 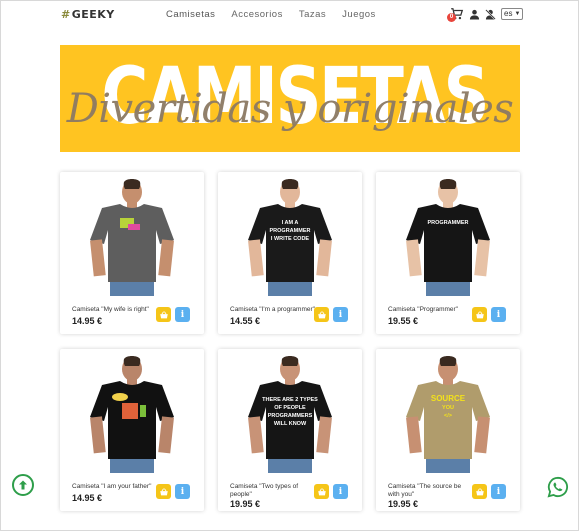 I want to click on main-nav: Camisetas Accesorios Tazas Juegos, so click(x=279, y=14).